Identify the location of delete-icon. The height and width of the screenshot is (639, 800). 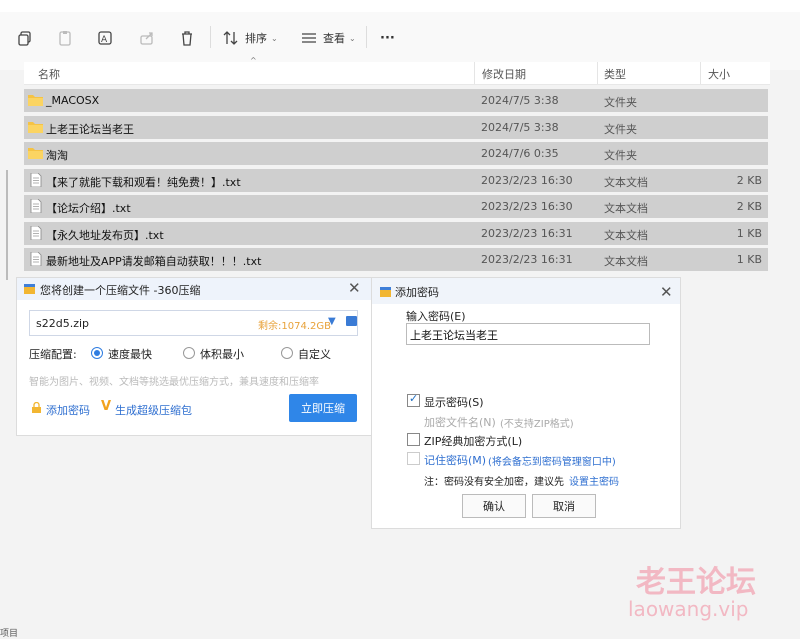
(187, 38).